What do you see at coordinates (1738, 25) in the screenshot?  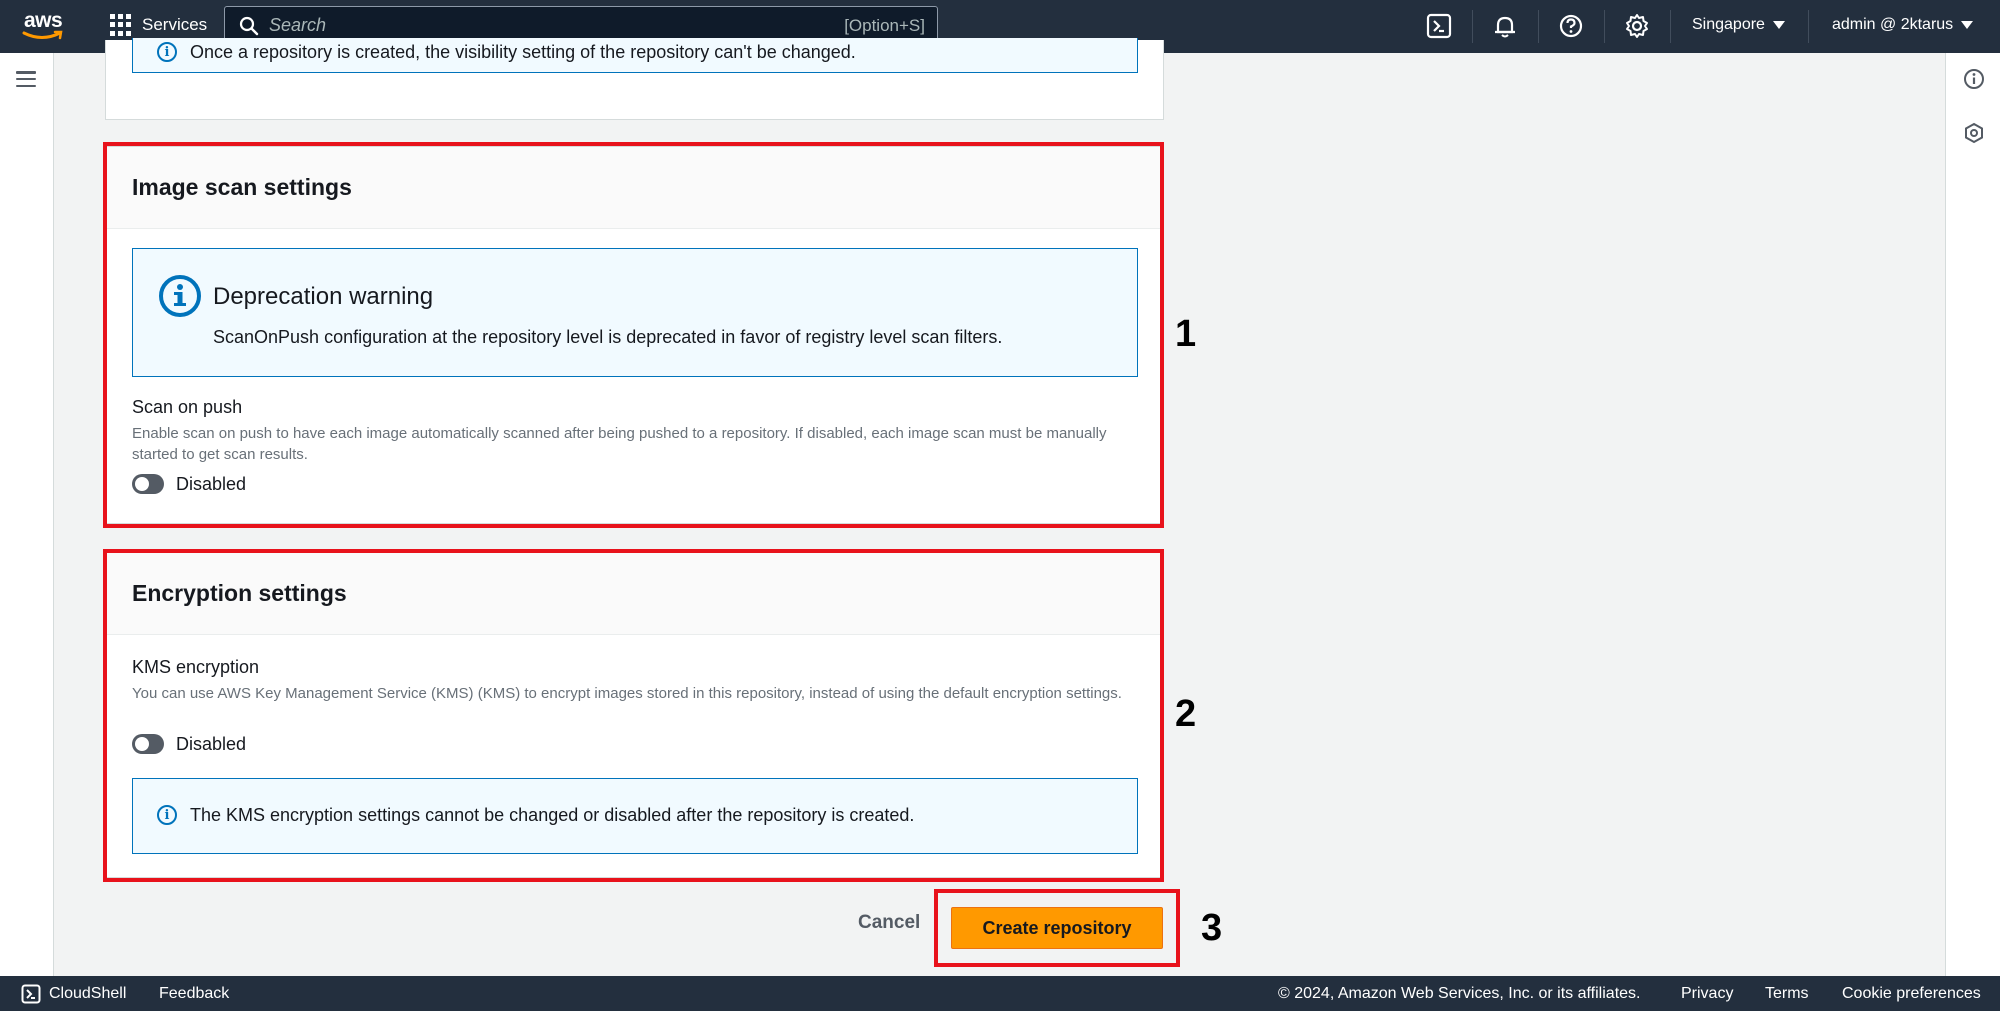 I see `region-selector: Singapore` at bounding box center [1738, 25].